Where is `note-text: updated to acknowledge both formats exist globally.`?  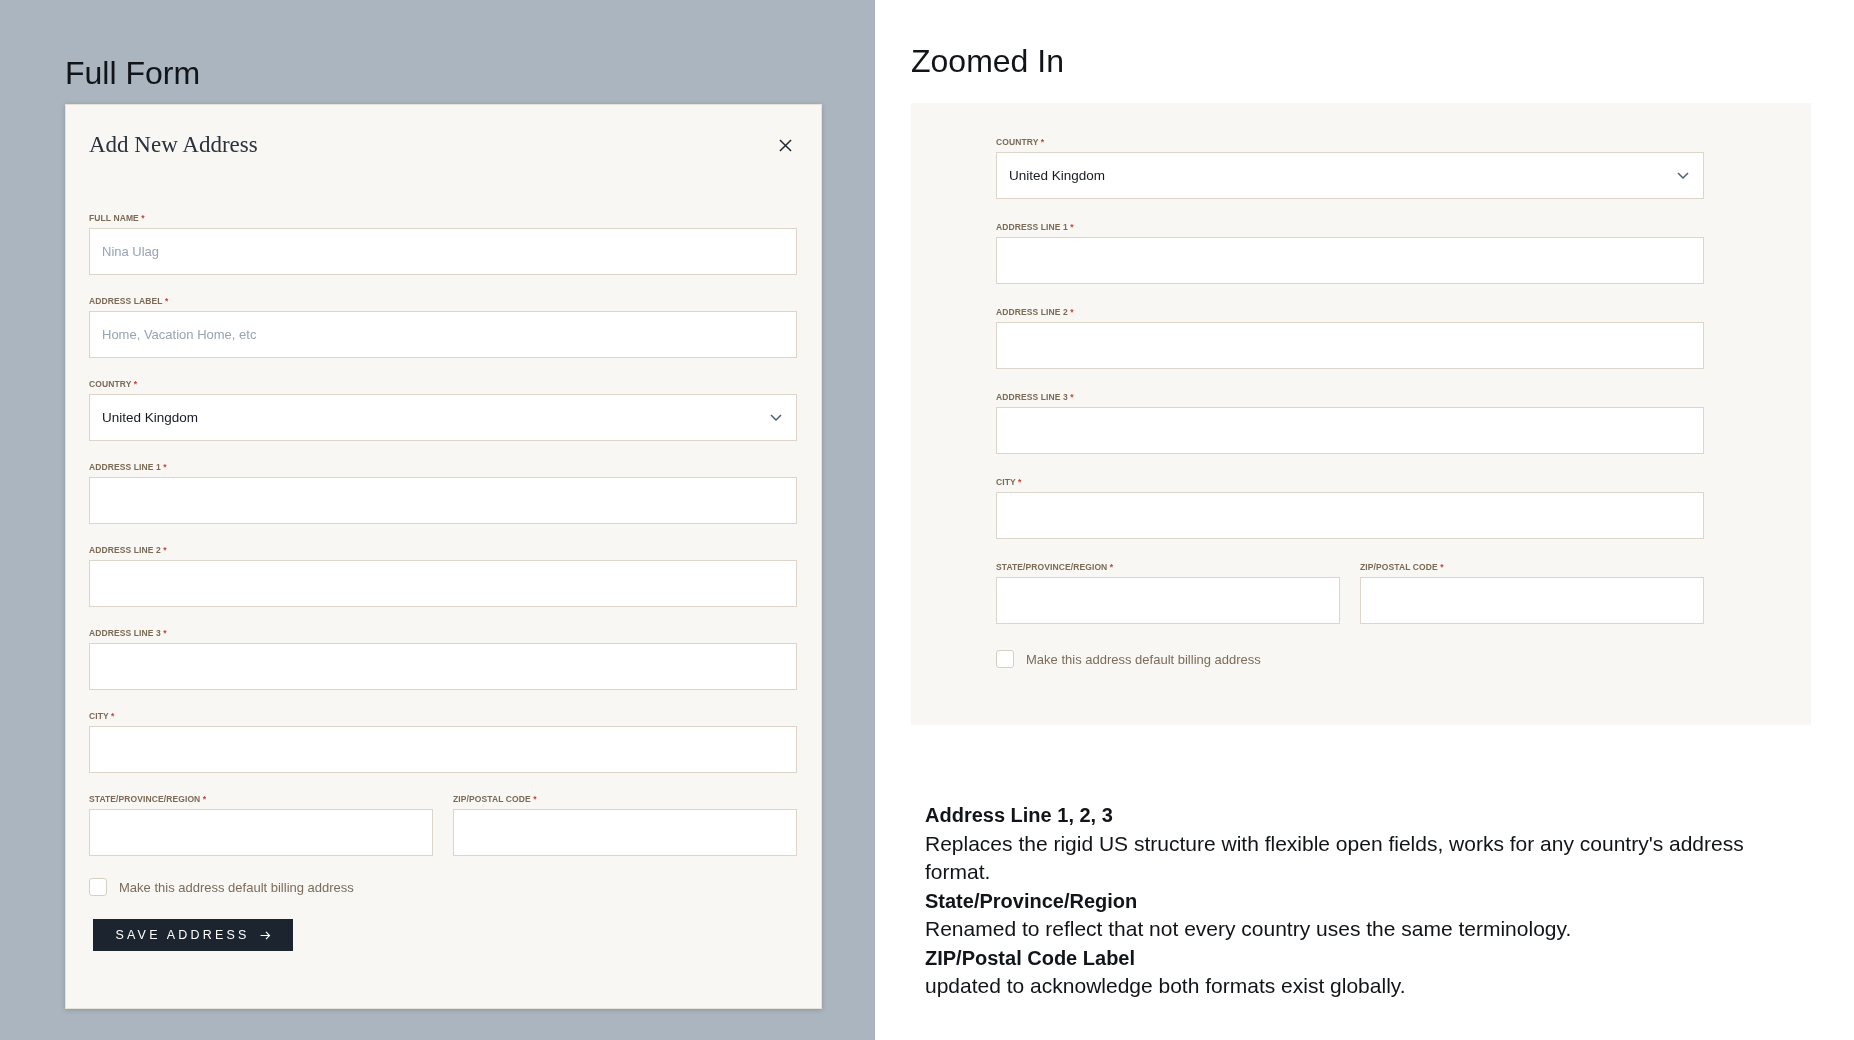 note-text: updated to acknowledge both formats exist globally. is located at coordinates (1166, 986).